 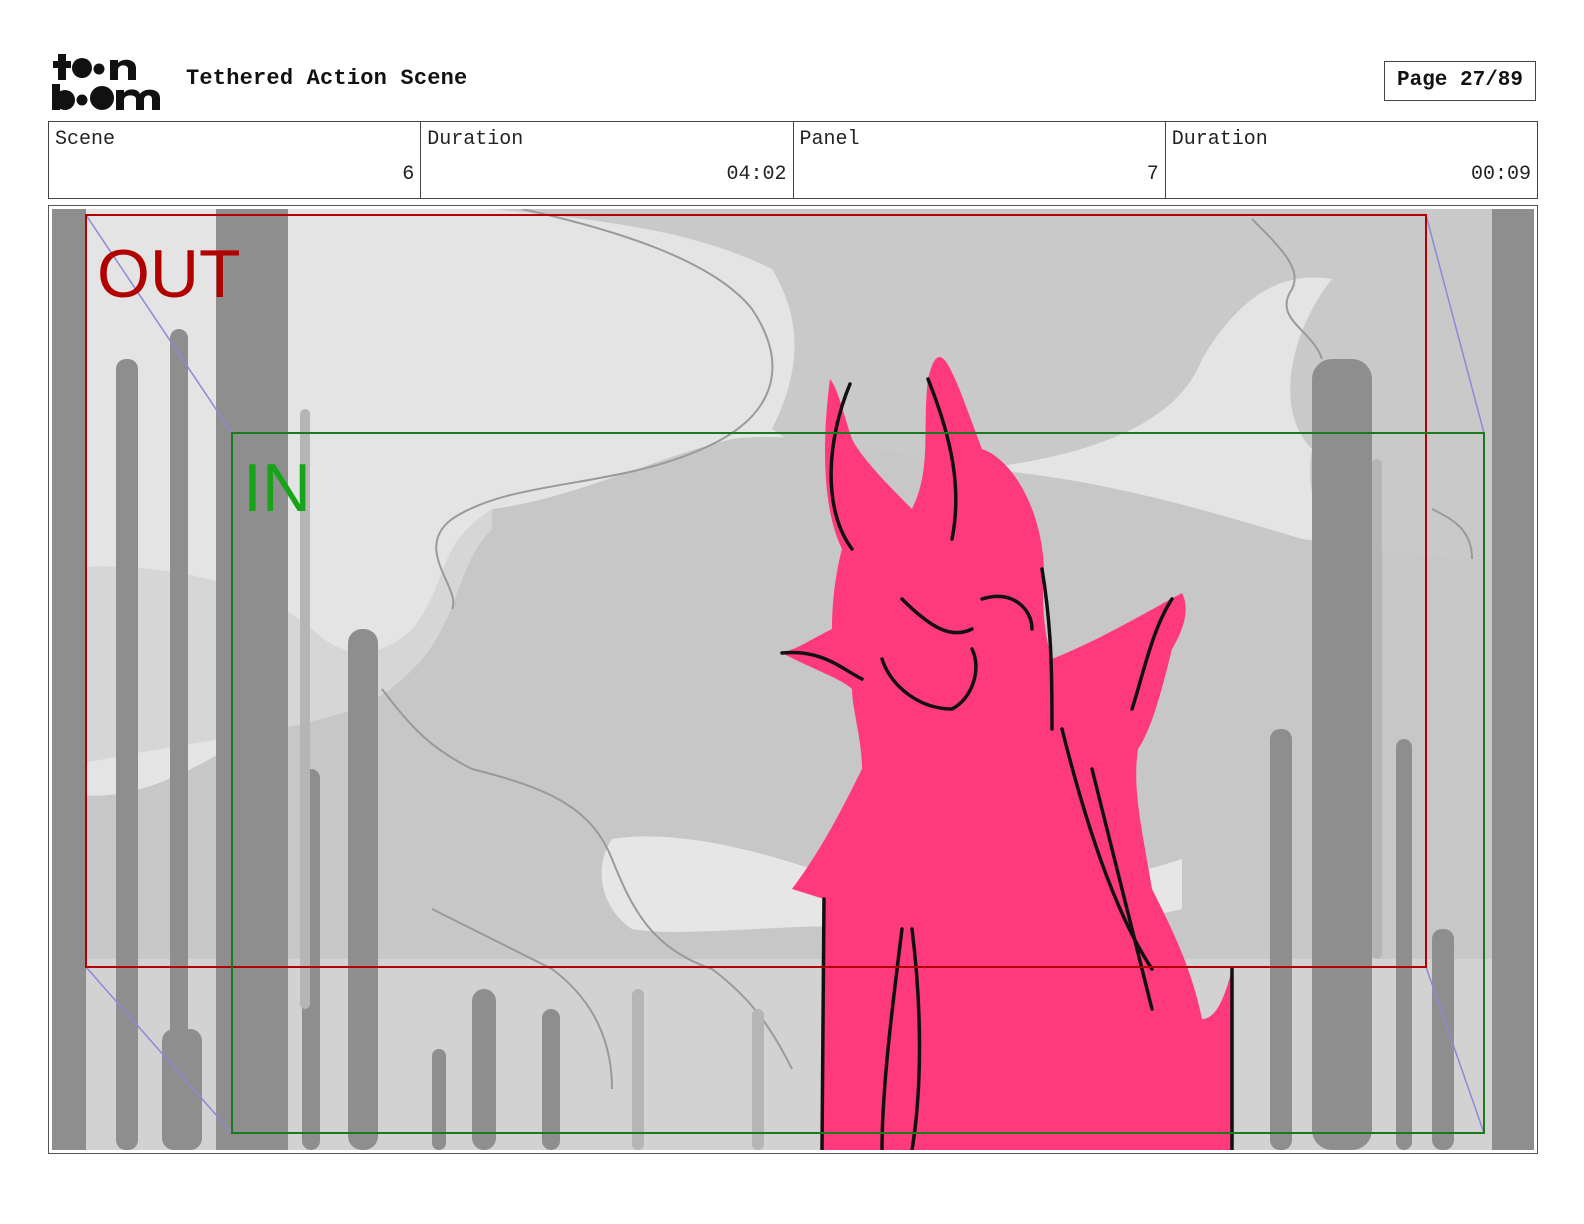 What do you see at coordinates (108, 81) in the screenshot?
I see `toon-boom-logo` at bounding box center [108, 81].